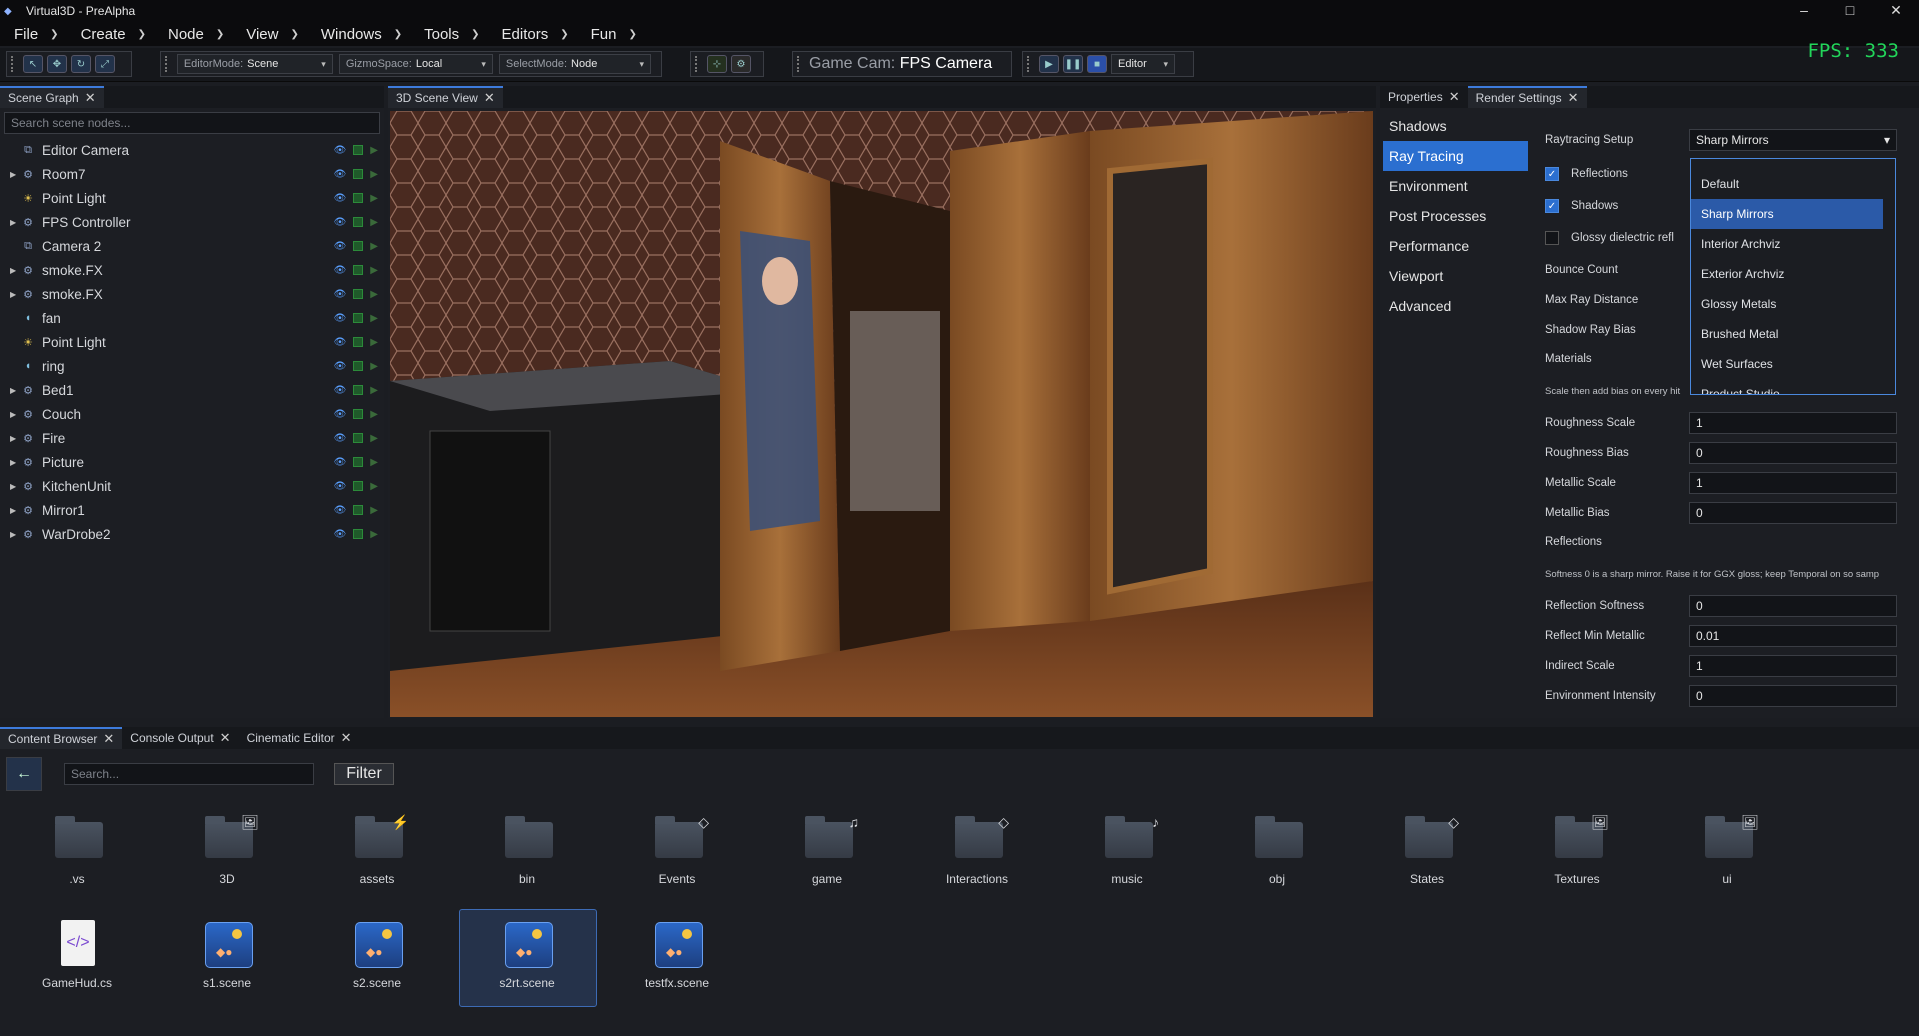 This screenshot has height=1036, width=1919. I want to click on close-window-button: ✕, so click(1896, 11).